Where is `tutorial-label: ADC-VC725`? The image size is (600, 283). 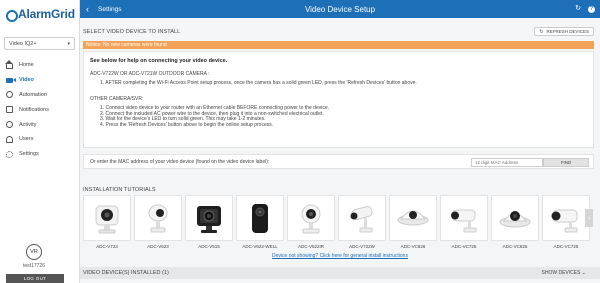
tutorial-label: ADC-VC725 is located at coordinates (566, 246).